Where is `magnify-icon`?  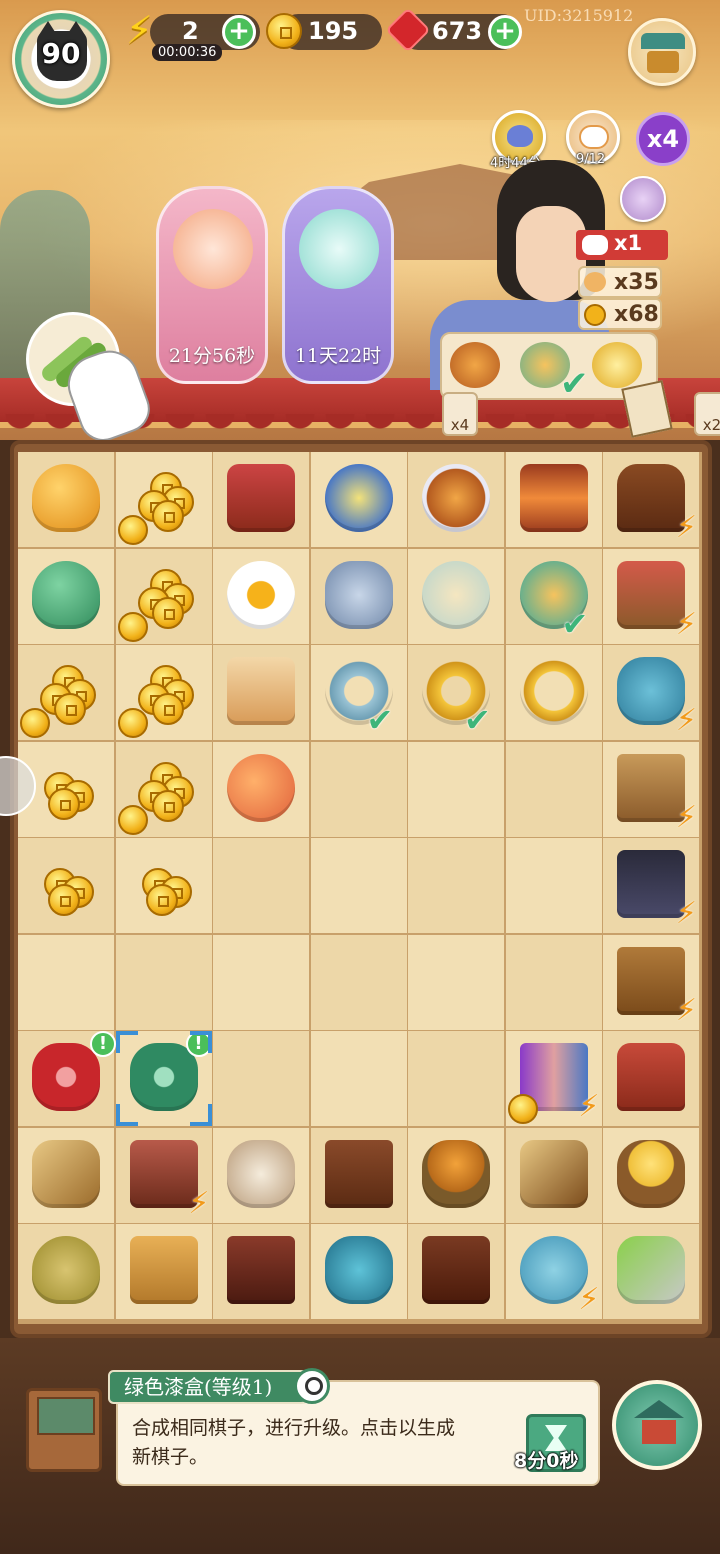
magnify-icon is located at coordinates (312, 1386).